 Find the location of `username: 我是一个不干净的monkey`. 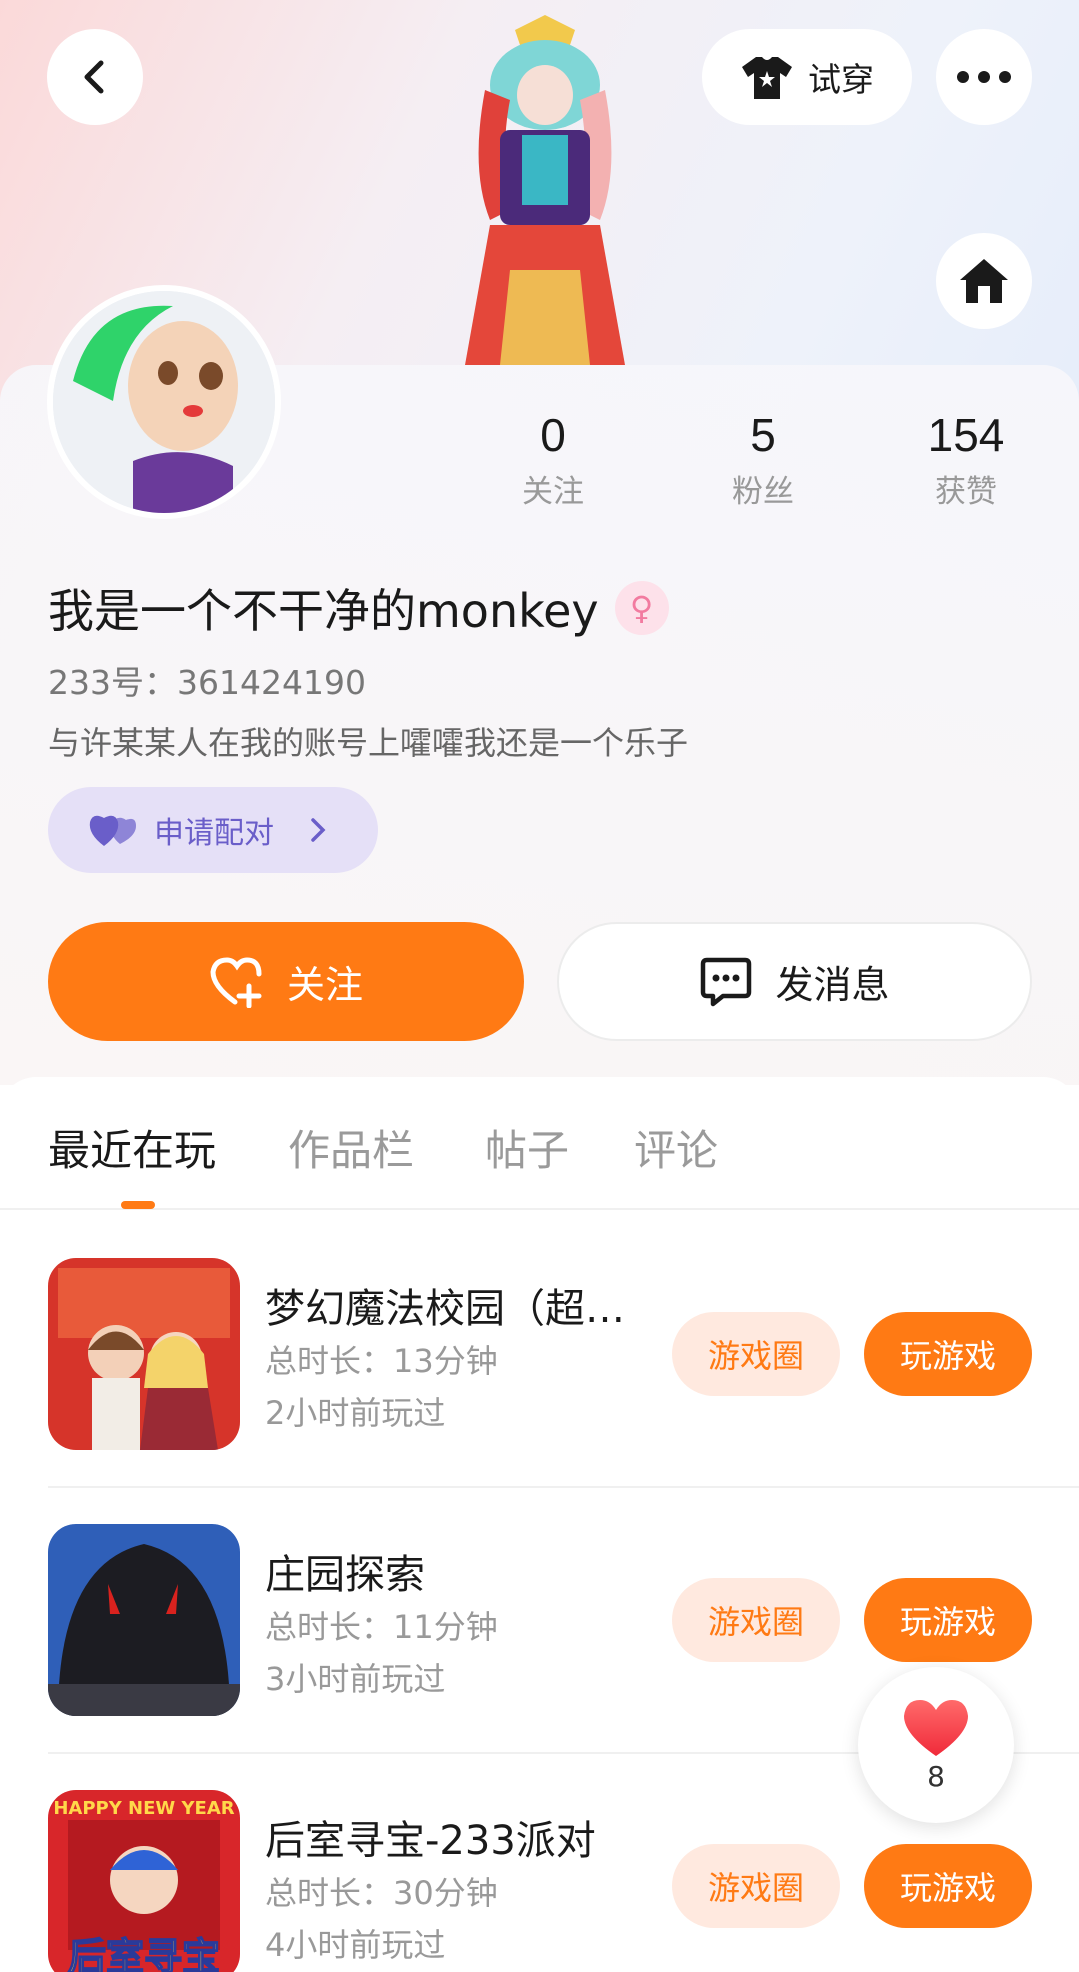

username: 我是一个不干净的monkey is located at coordinates (323, 611).